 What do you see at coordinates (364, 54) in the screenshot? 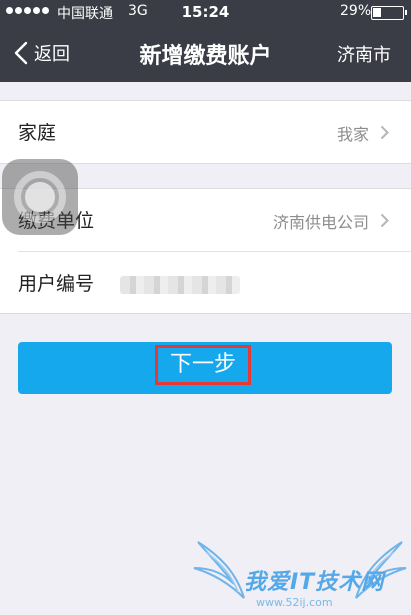
I see `city-selector: 济南市` at bounding box center [364, 54].